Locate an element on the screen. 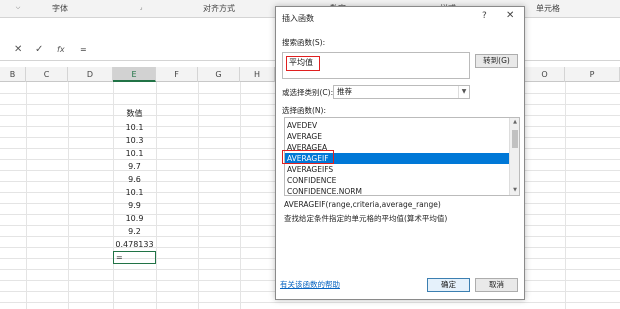 The image size is (620, 309). category-value: 推荐 is located at coordinates (344, 91).